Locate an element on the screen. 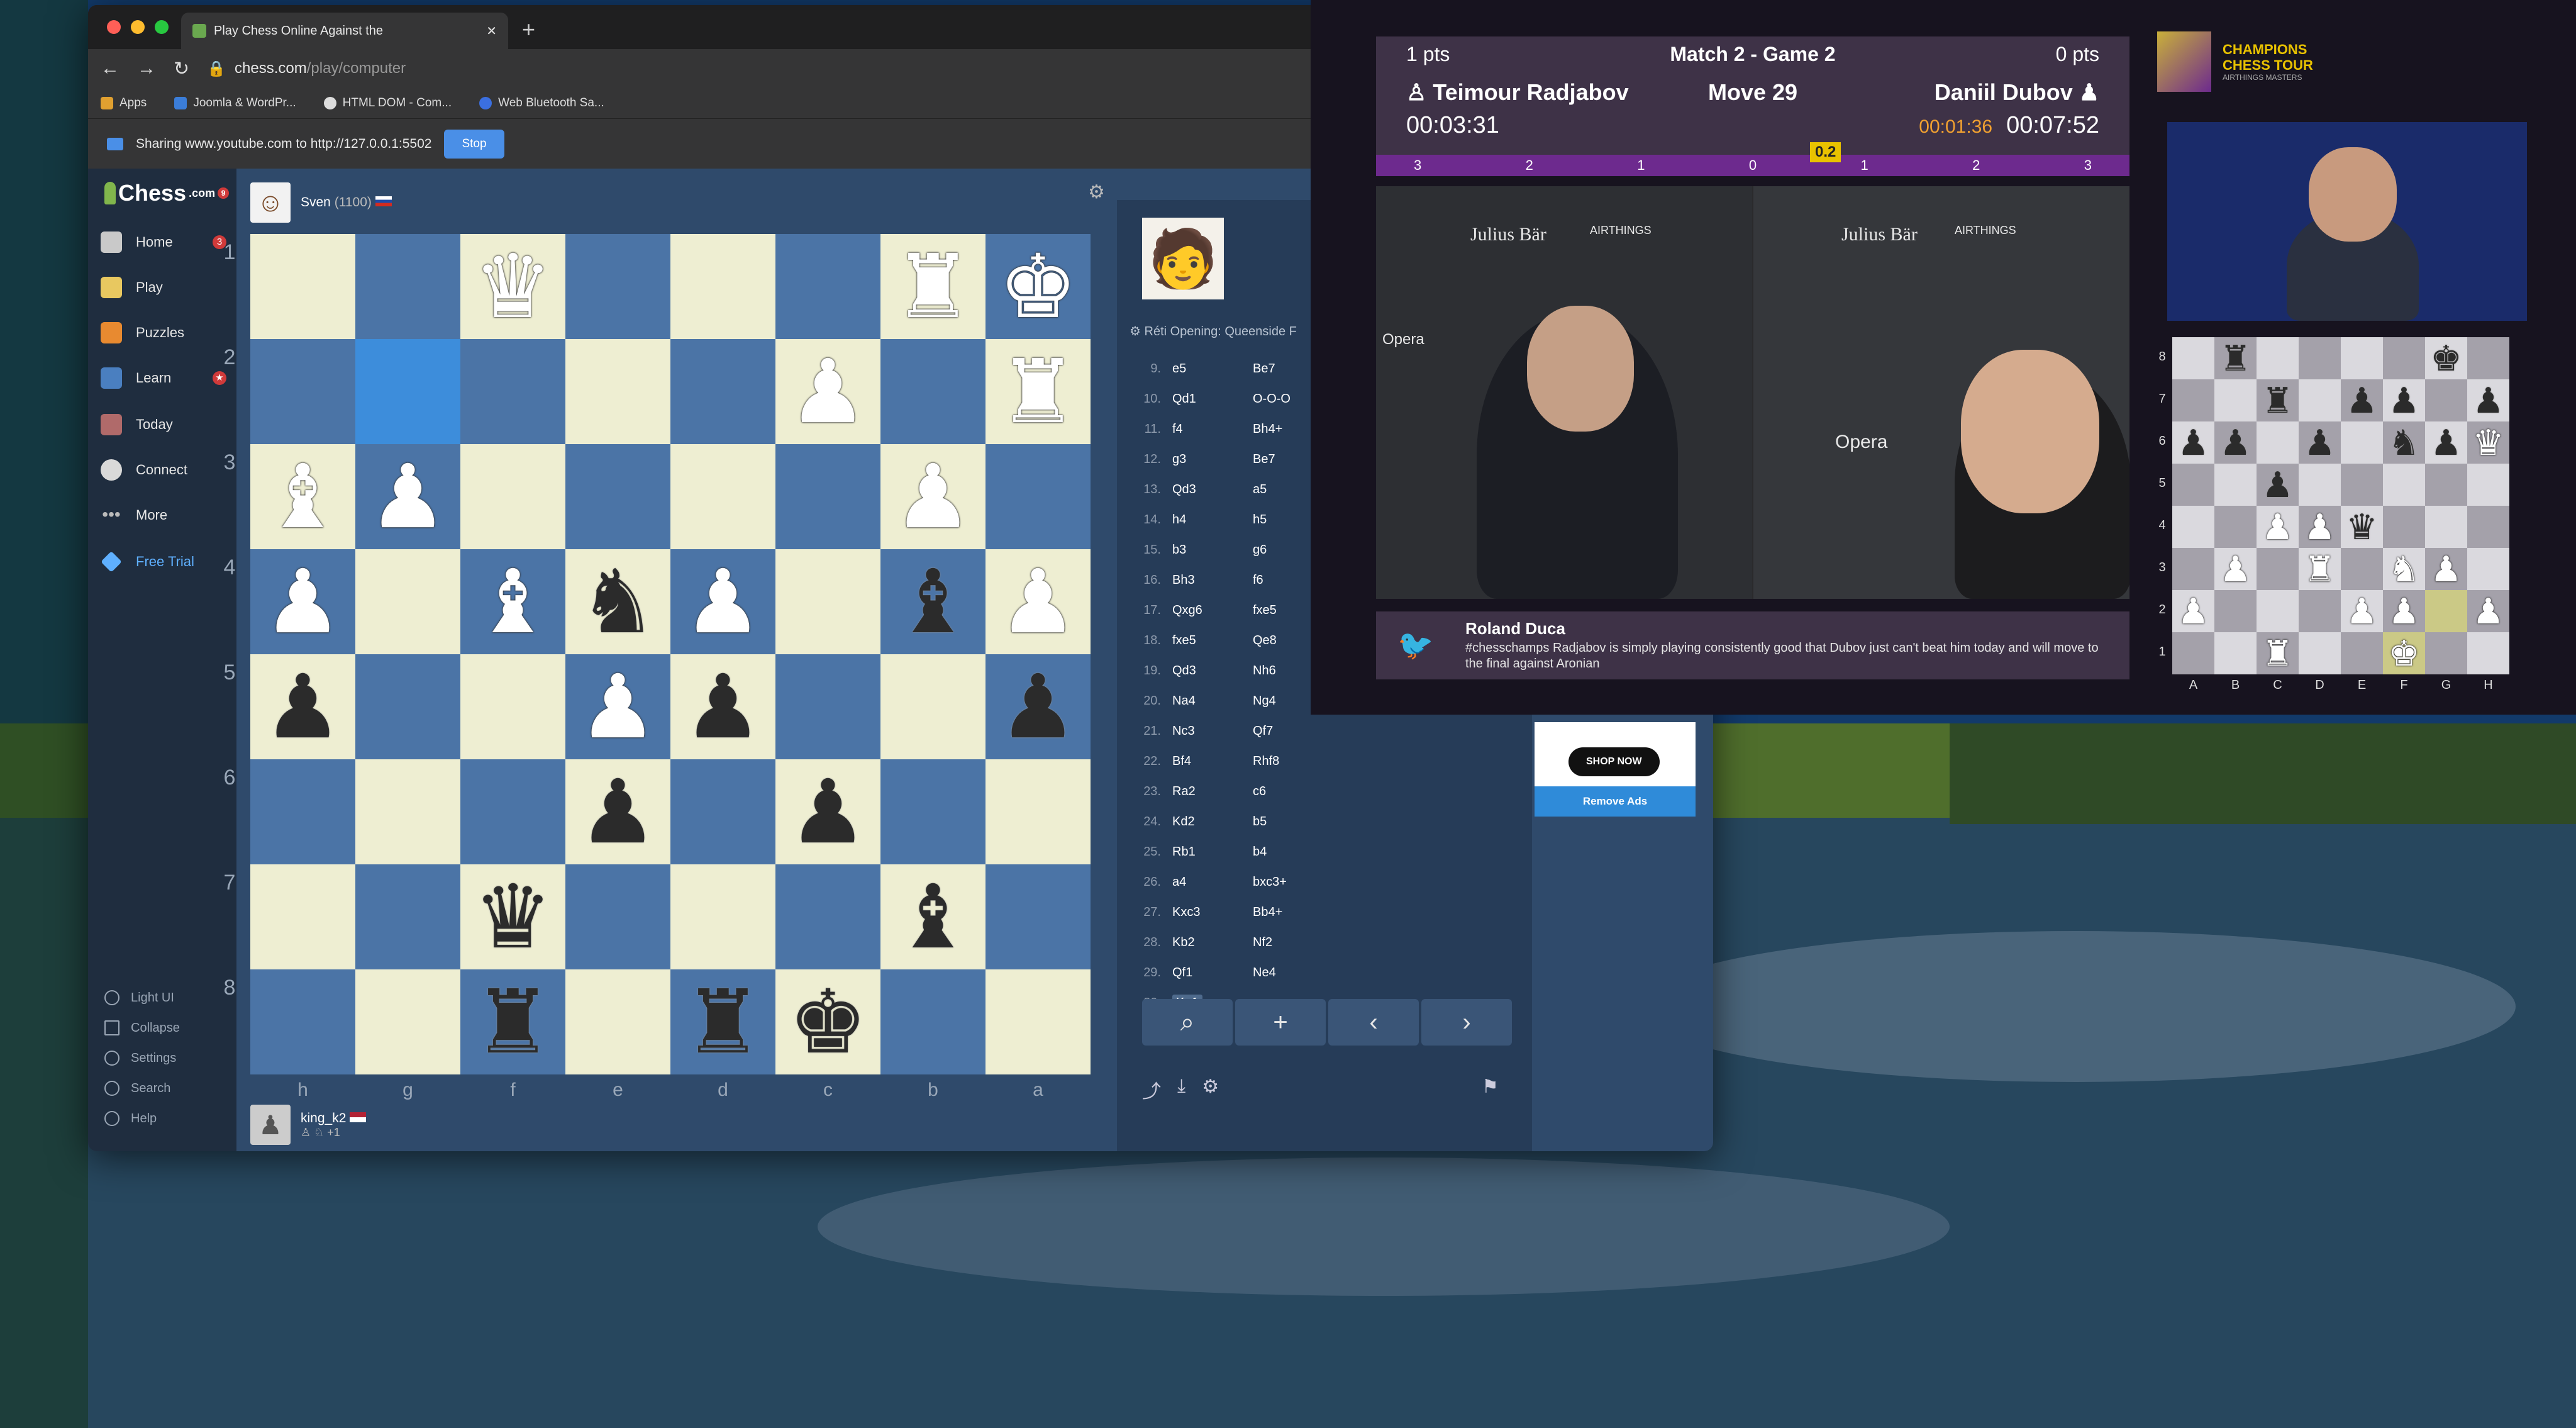  black-move: b4 is located at coordinates (1303, 852).